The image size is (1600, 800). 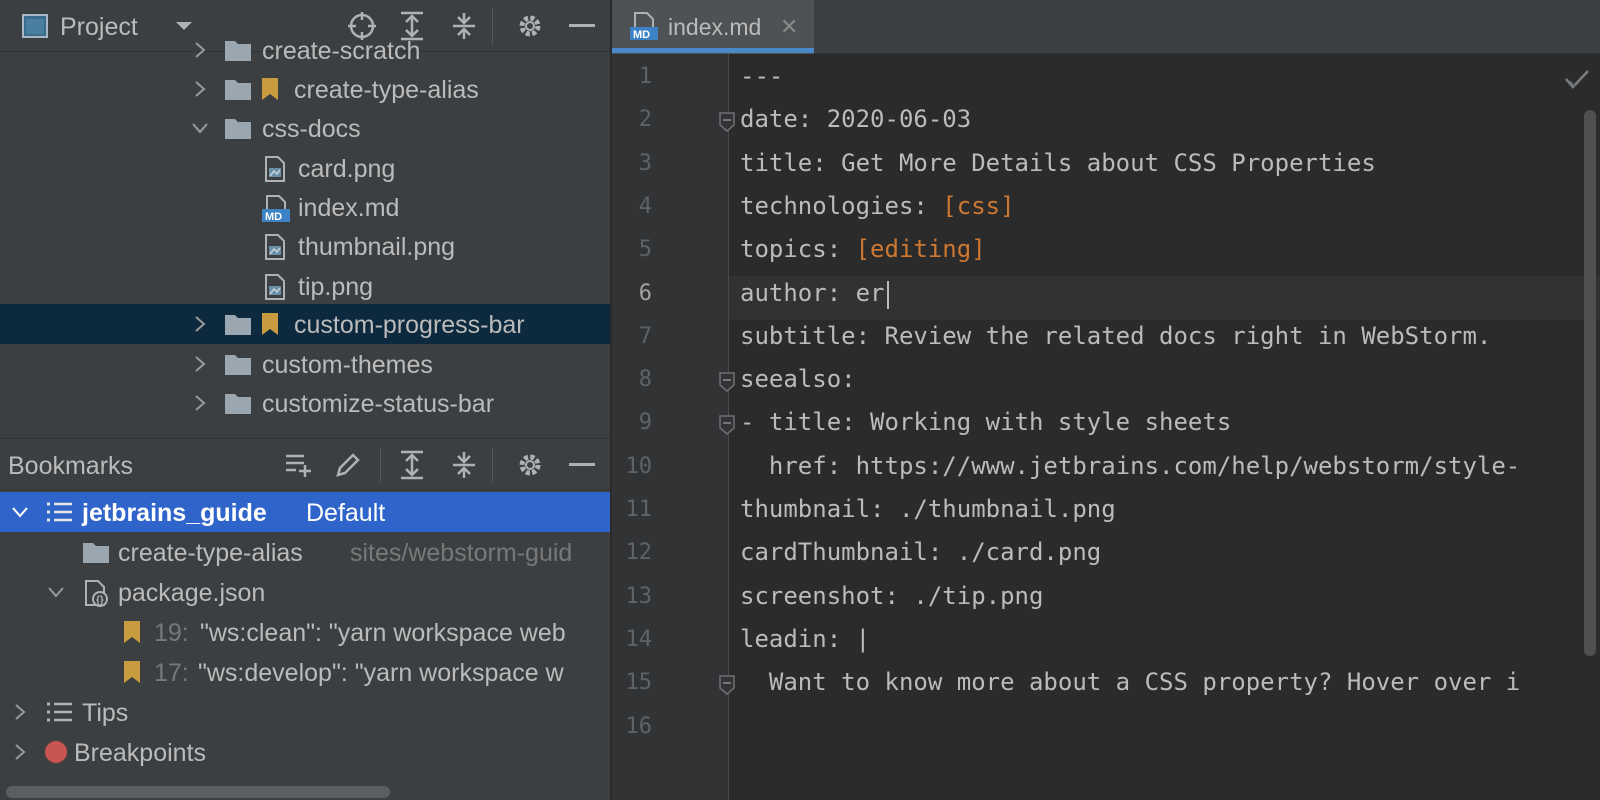 I want to click on line-number: 1, so click(x=632, y=76).